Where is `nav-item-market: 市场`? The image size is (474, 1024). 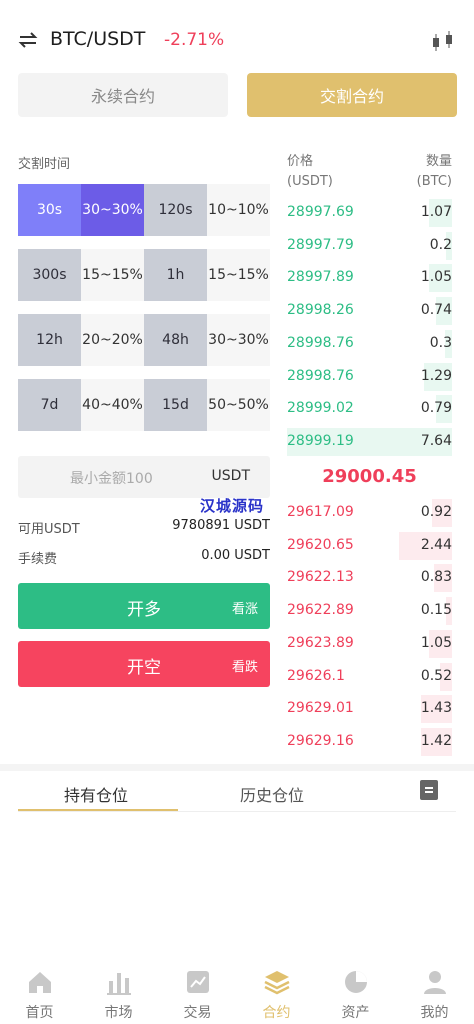
nav-item-market: 市场 is located at coordinates (118, 991).